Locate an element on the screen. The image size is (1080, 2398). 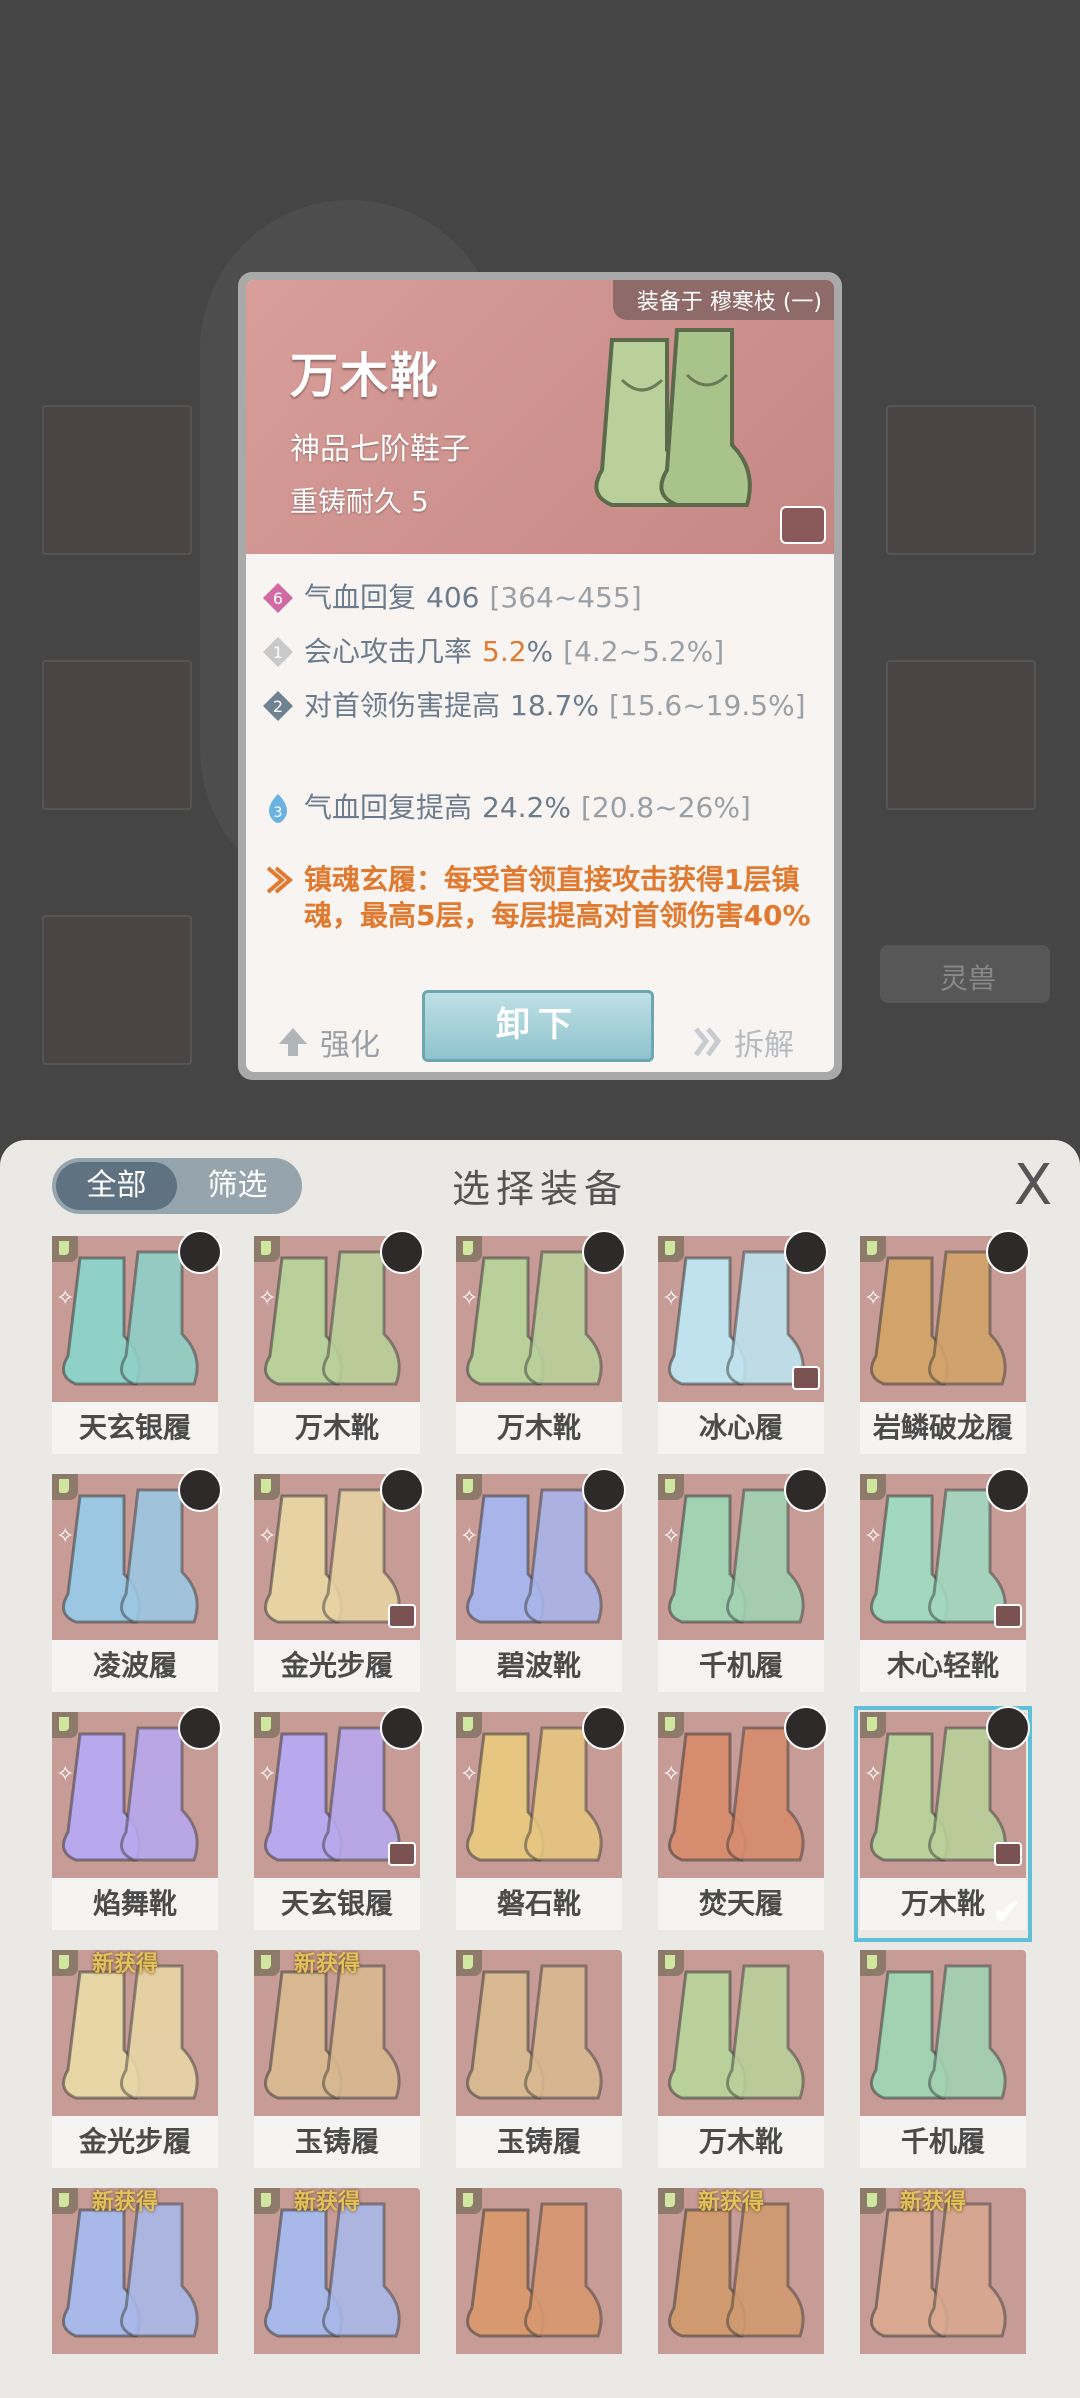
equipment-slot: ✧ 碧波靴 is located at coordinates (541, 1583).